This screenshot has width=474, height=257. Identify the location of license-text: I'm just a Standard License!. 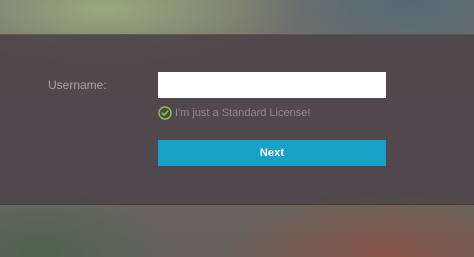
(243, 113).